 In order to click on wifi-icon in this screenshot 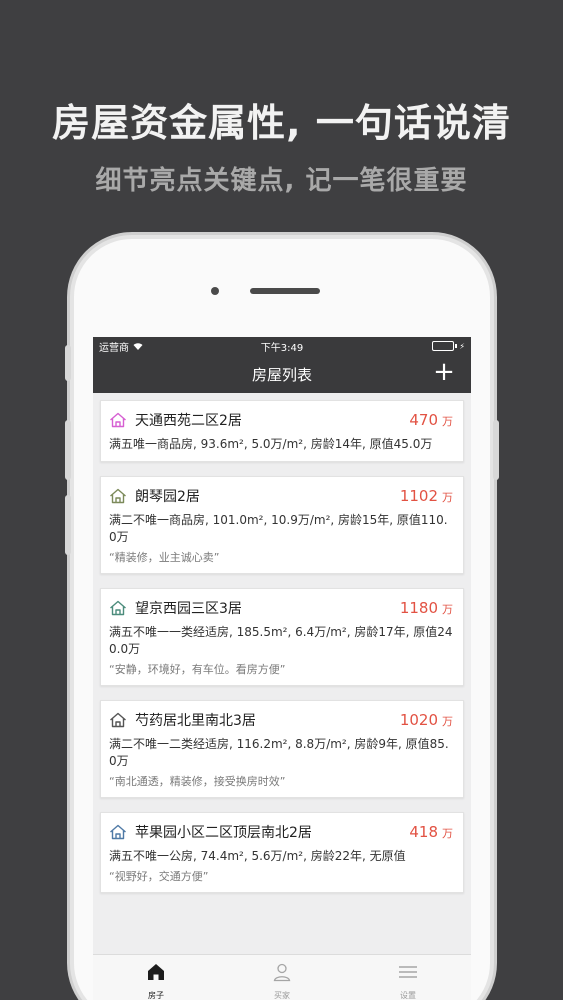, I will do `click(138, 346)`.